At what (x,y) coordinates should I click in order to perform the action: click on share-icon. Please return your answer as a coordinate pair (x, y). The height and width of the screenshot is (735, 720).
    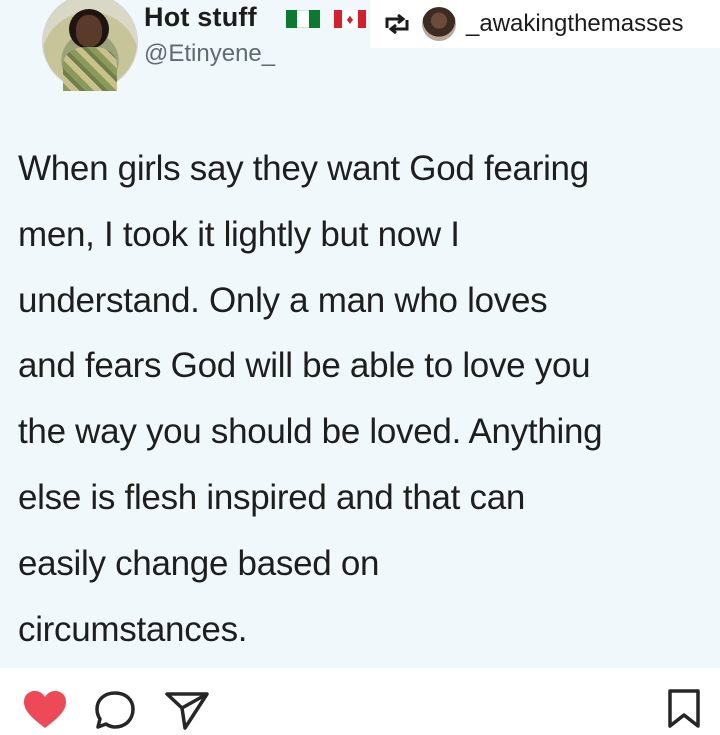
    Looking at the image, I should click on (187, 712).